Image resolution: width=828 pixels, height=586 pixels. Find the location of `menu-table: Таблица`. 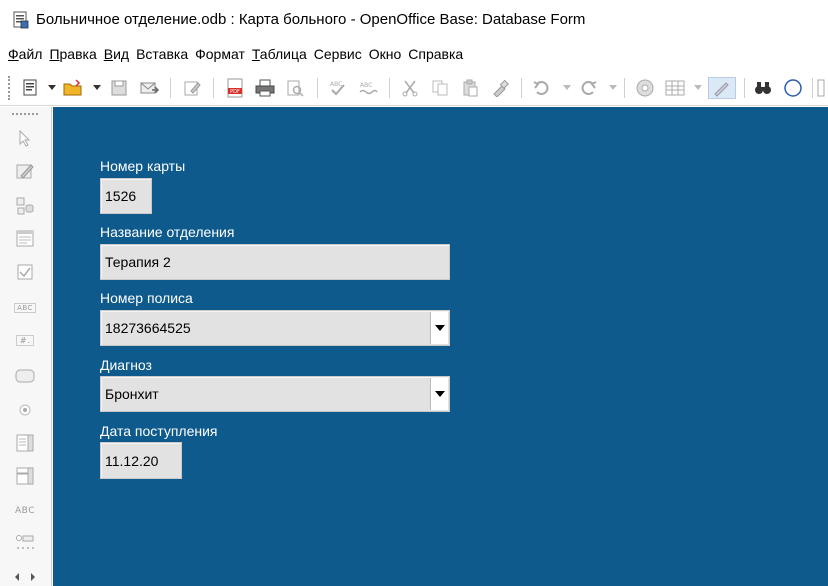

menu-table: Таблица is located at coordinates (283, 54).